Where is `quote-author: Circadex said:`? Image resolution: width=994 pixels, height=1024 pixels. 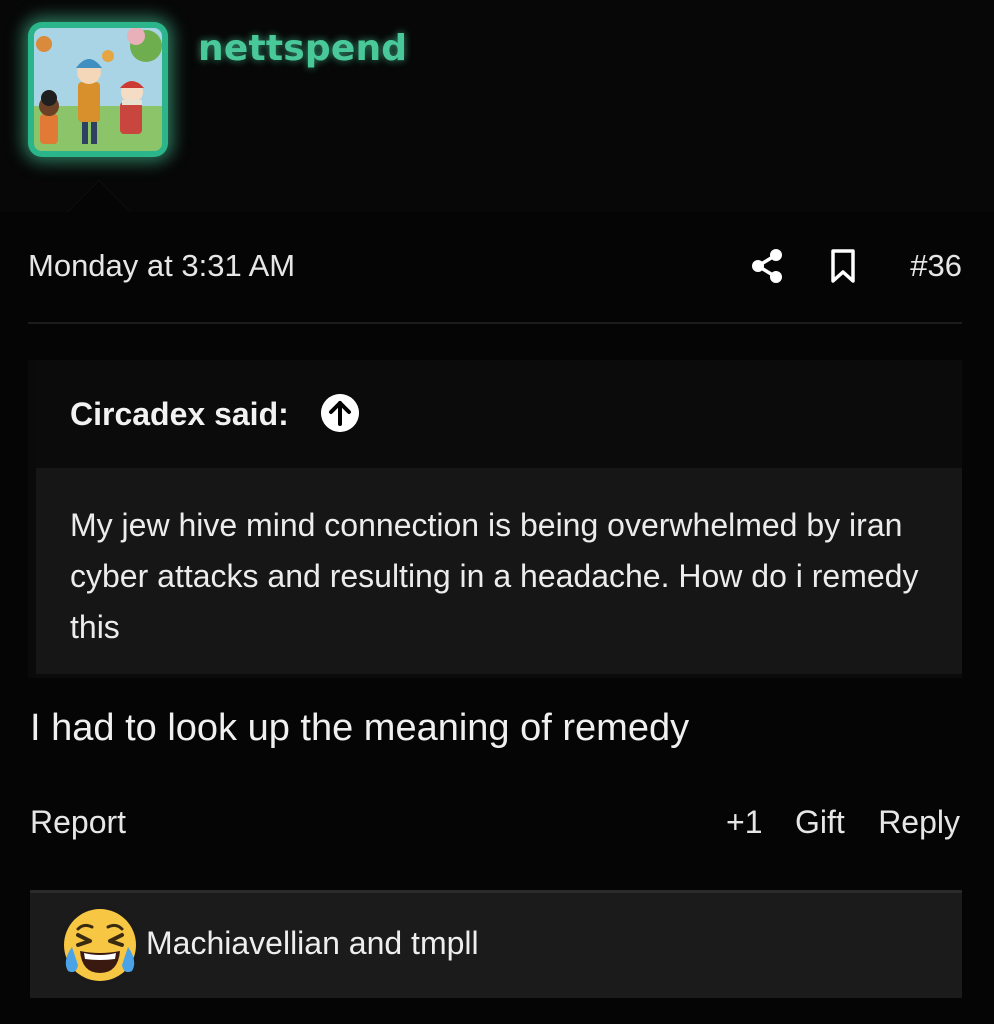
quote-author: Circadex said: is located at coordinates (179, 414).